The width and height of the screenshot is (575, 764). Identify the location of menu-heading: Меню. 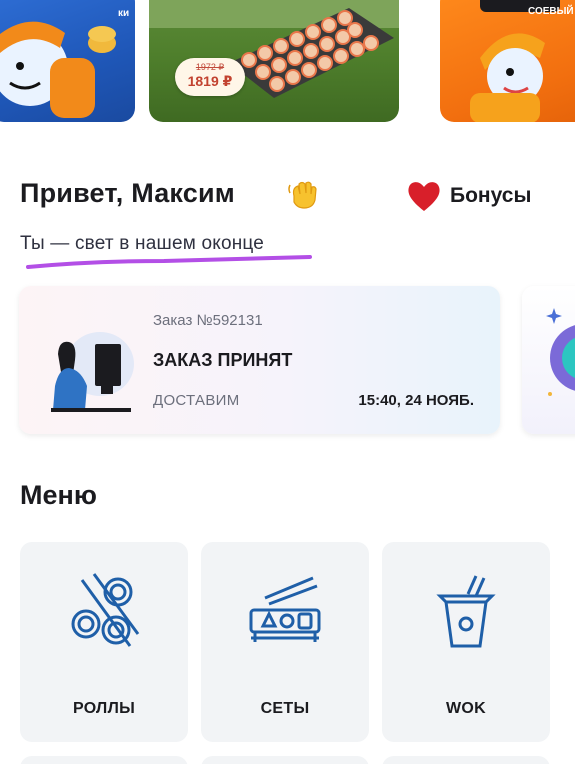
(58, 495).